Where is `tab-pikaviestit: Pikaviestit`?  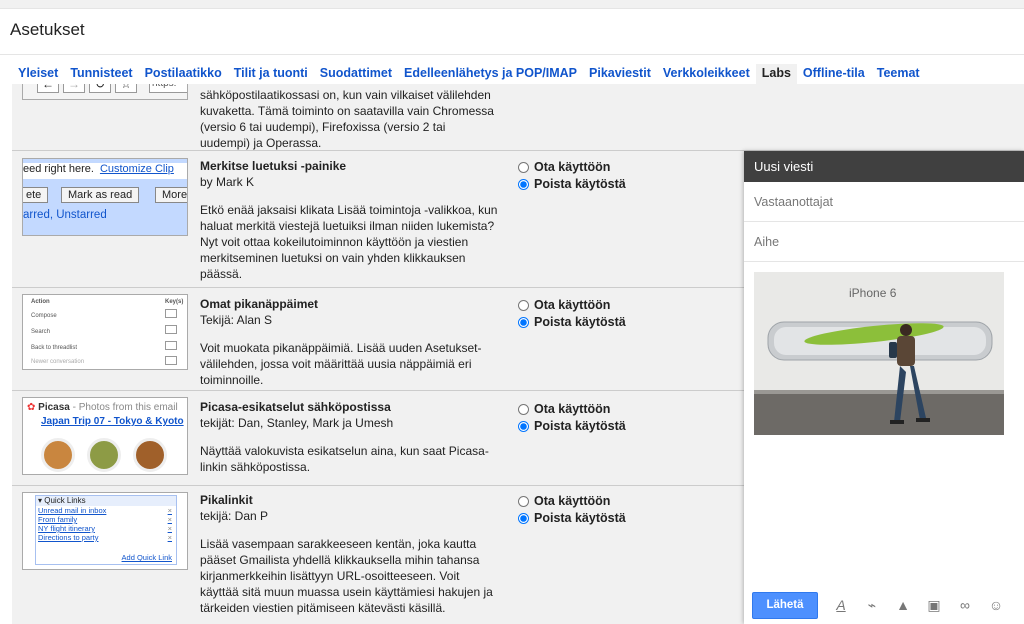
tab-pikaviestit: Pikaviestit is located at coordinates (620, 74).